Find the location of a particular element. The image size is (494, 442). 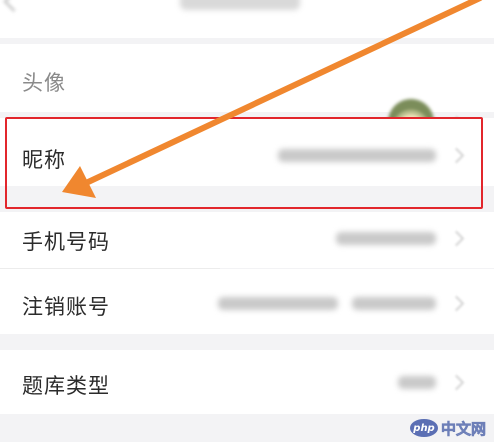

watermark-text: 中文网 is located at coordinates (464, 428).